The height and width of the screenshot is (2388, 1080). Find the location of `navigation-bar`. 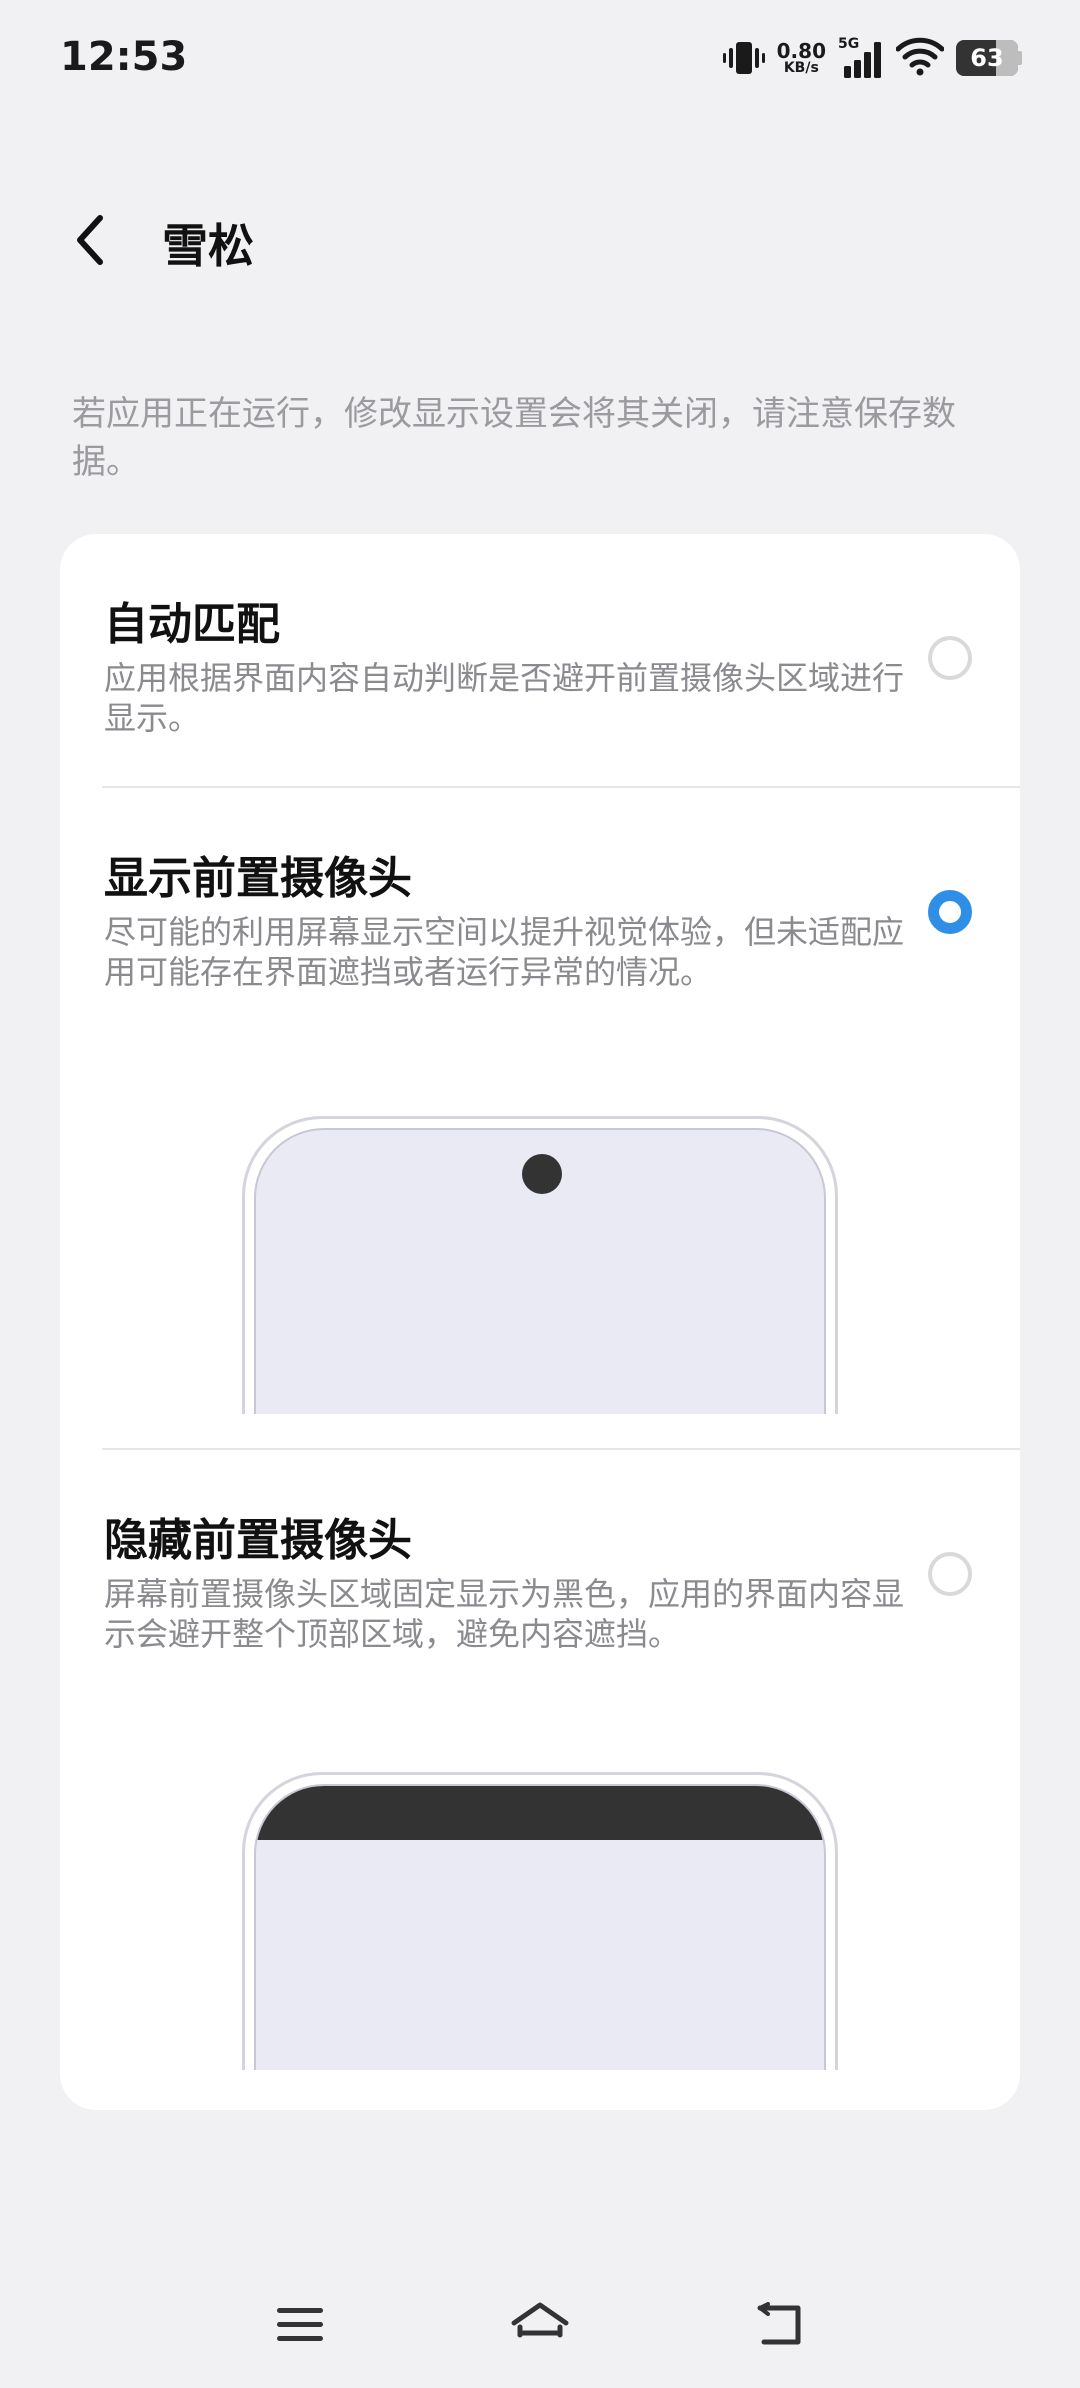

navigation-bar is located at coordinates (540, 2334).